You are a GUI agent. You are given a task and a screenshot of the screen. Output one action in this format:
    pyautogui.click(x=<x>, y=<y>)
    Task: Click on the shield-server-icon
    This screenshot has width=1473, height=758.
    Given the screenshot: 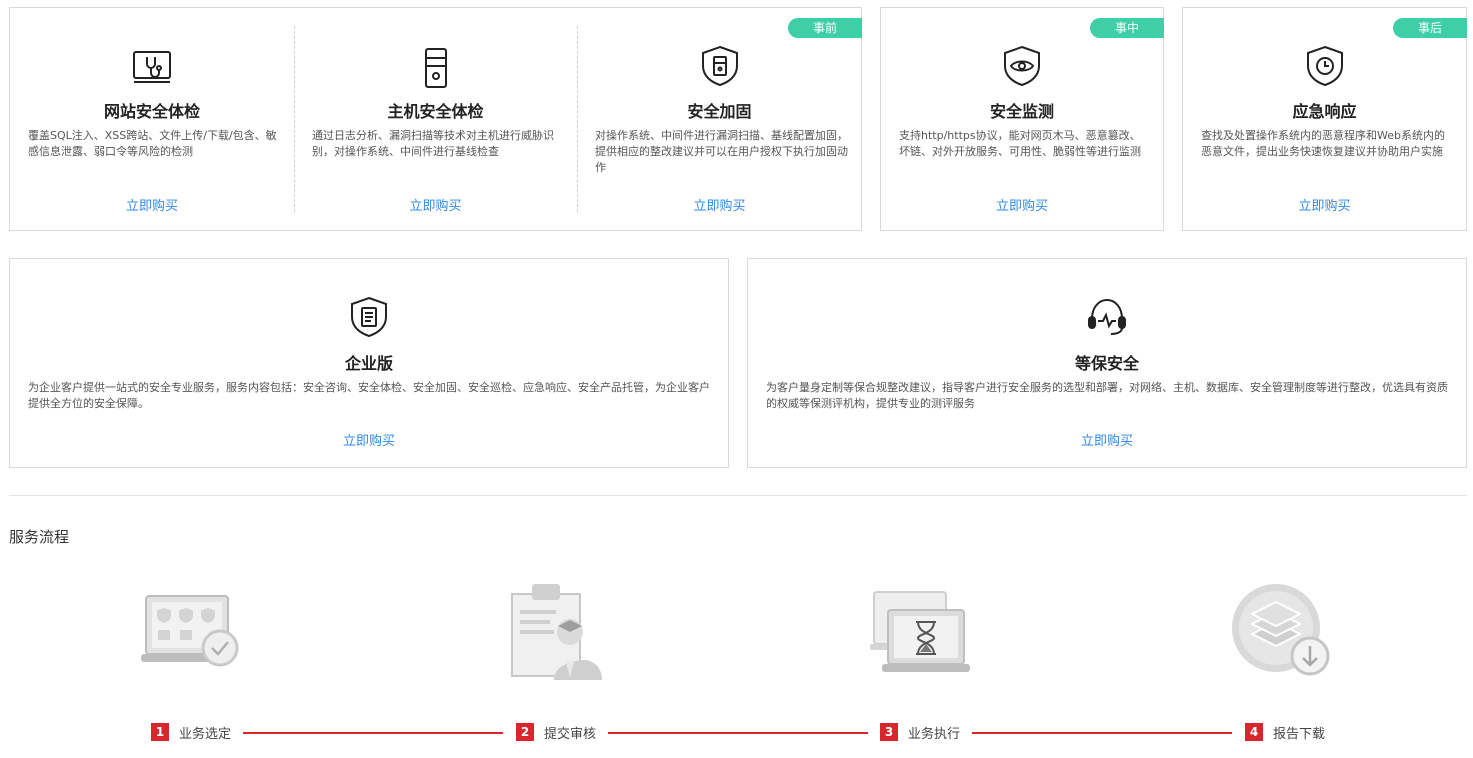 What is the action you would take?
    pyautogui.click(x=720, y=66)
    